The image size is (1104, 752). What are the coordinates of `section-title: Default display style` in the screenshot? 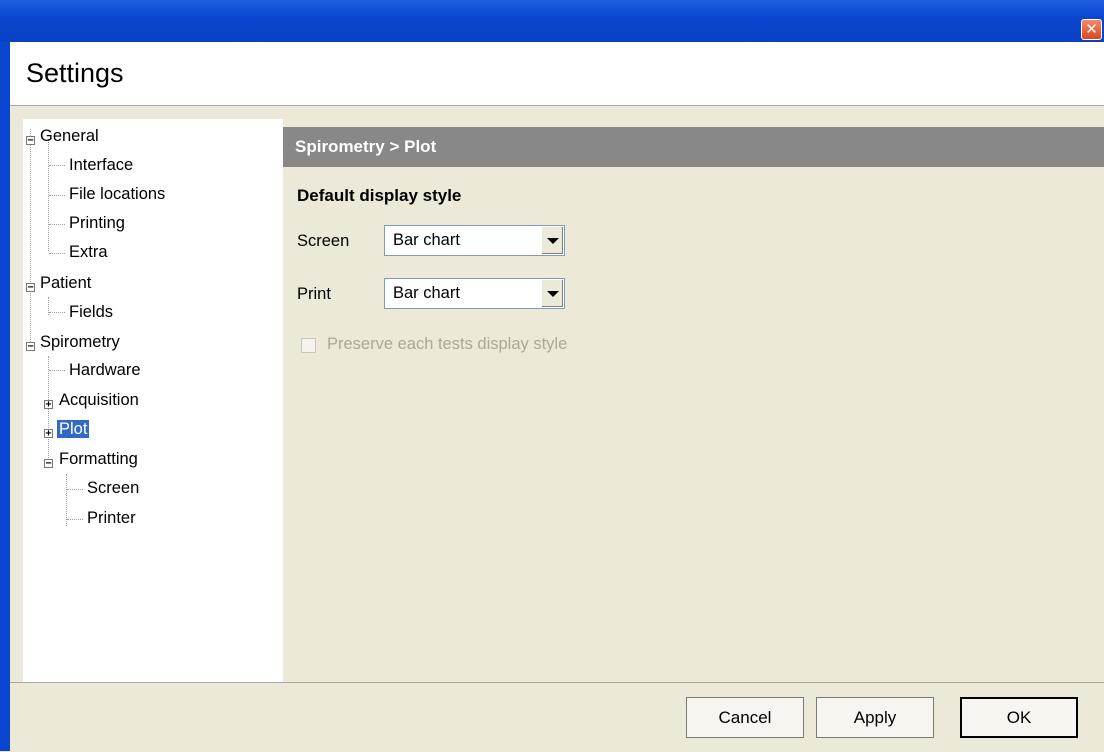 It's located at (379, 195).